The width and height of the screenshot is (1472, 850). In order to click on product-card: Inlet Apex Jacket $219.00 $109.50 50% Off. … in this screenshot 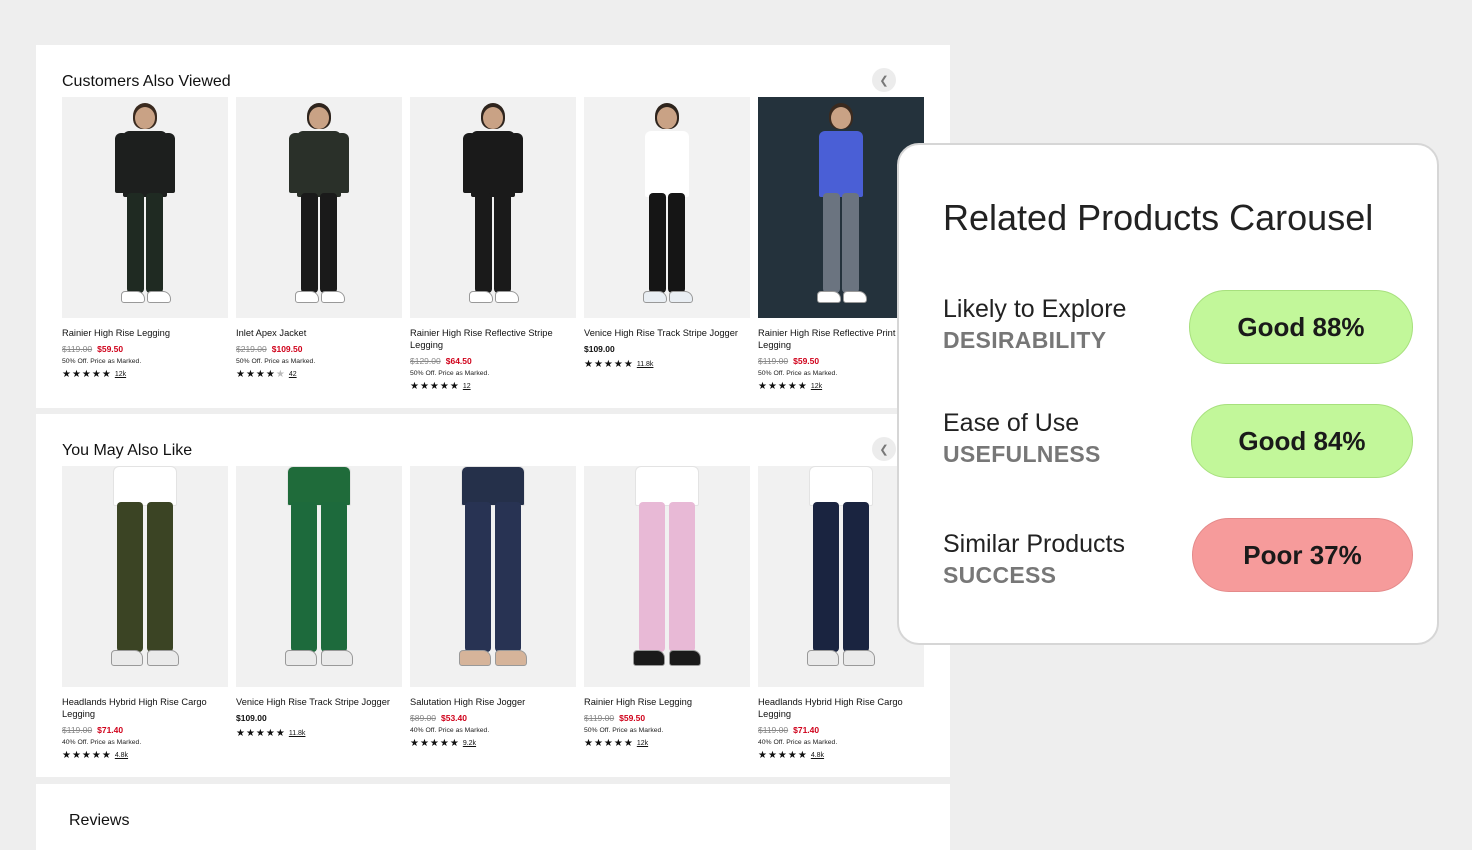, I will do `click(319, 238)`.